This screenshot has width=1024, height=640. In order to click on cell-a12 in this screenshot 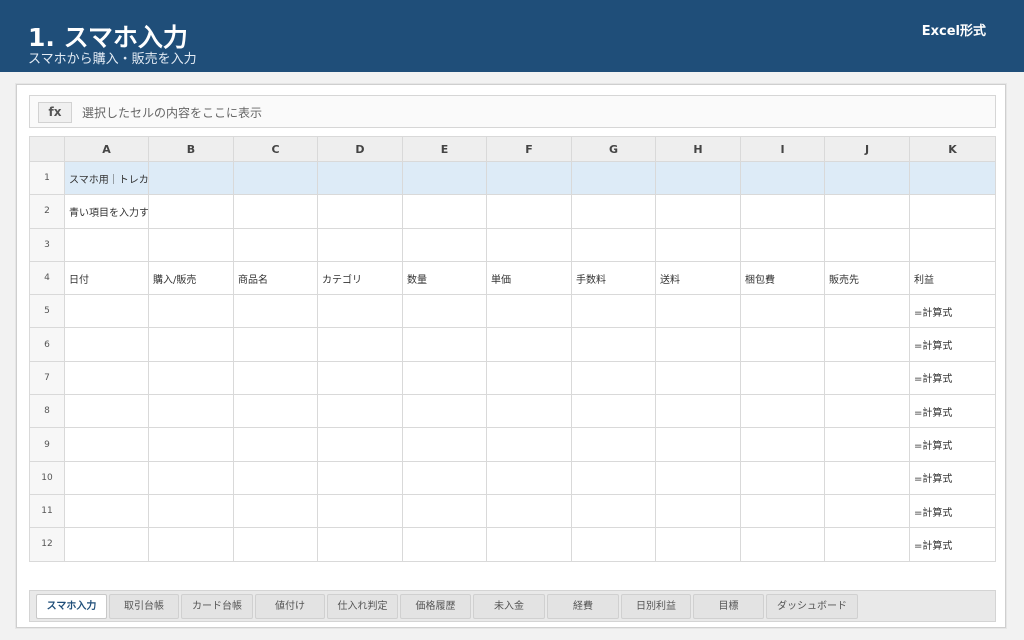, I will do `click(106, 544)`.